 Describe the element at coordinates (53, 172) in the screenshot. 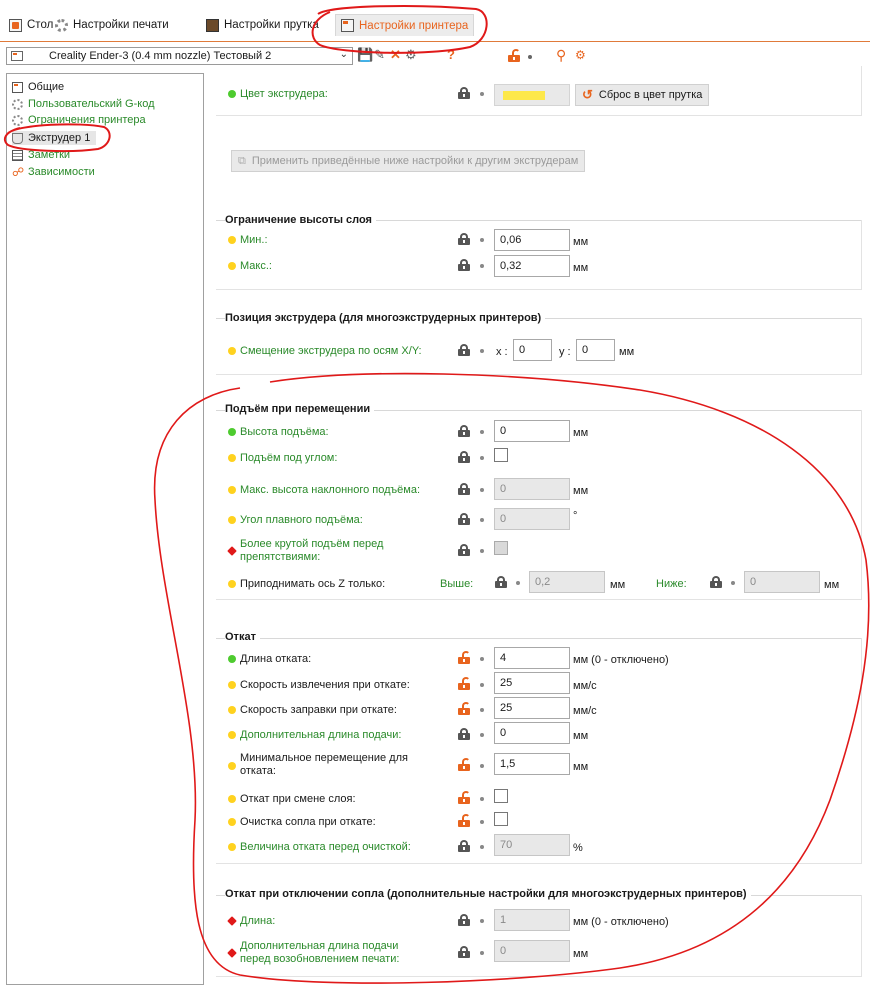

I see `sidebar-item-dependencies: ☍ Зависимости` at that location.